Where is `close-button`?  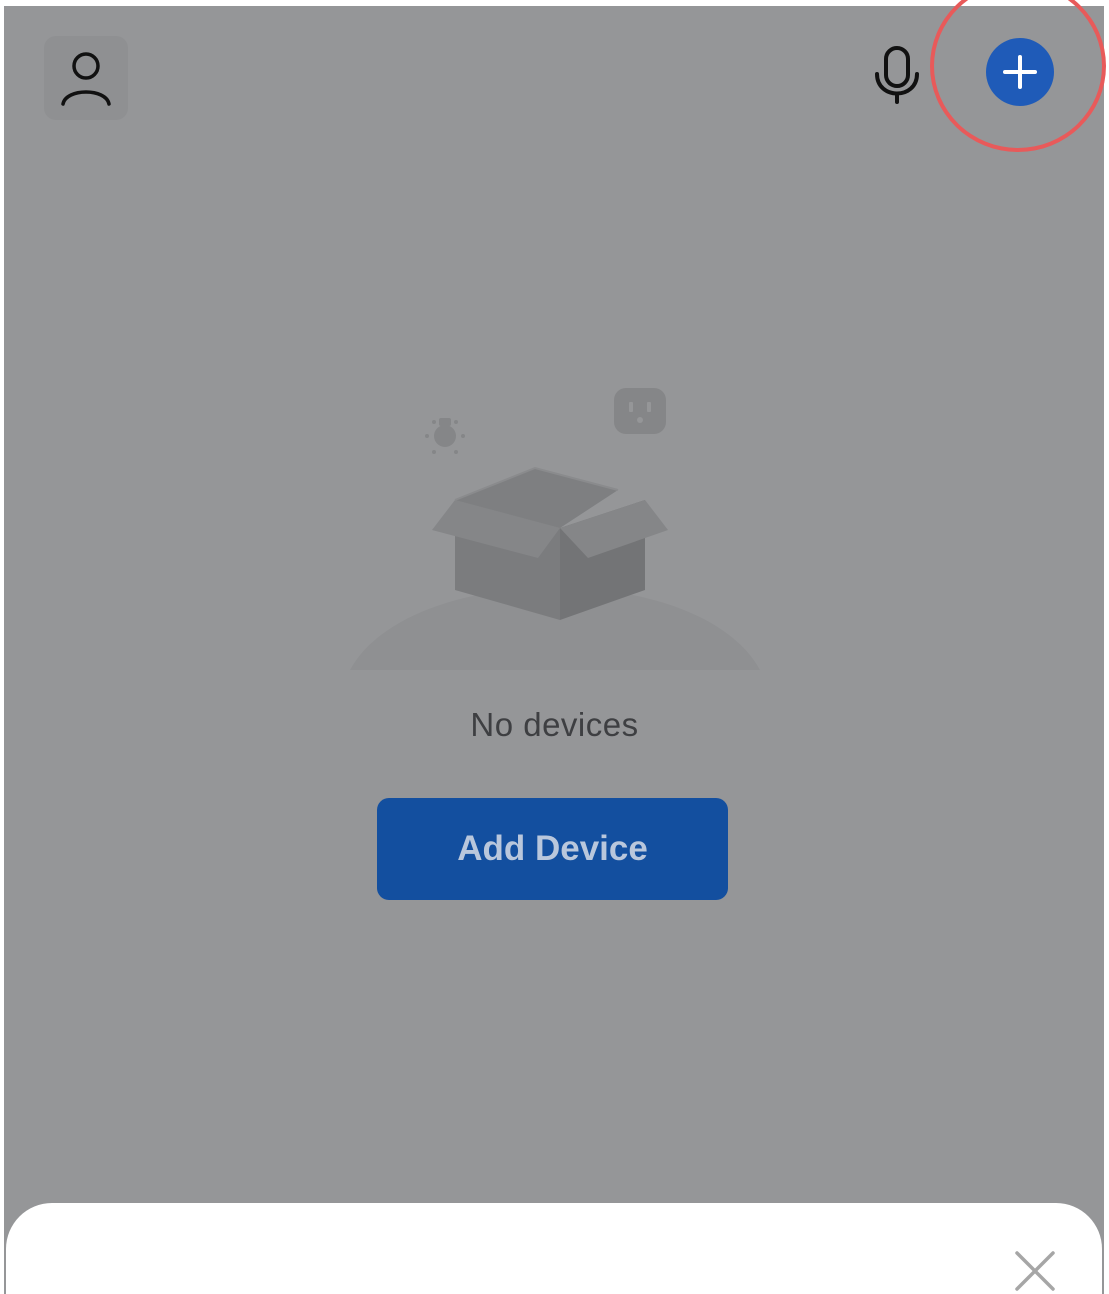 close-button is located at coordinates (1035, 1270).